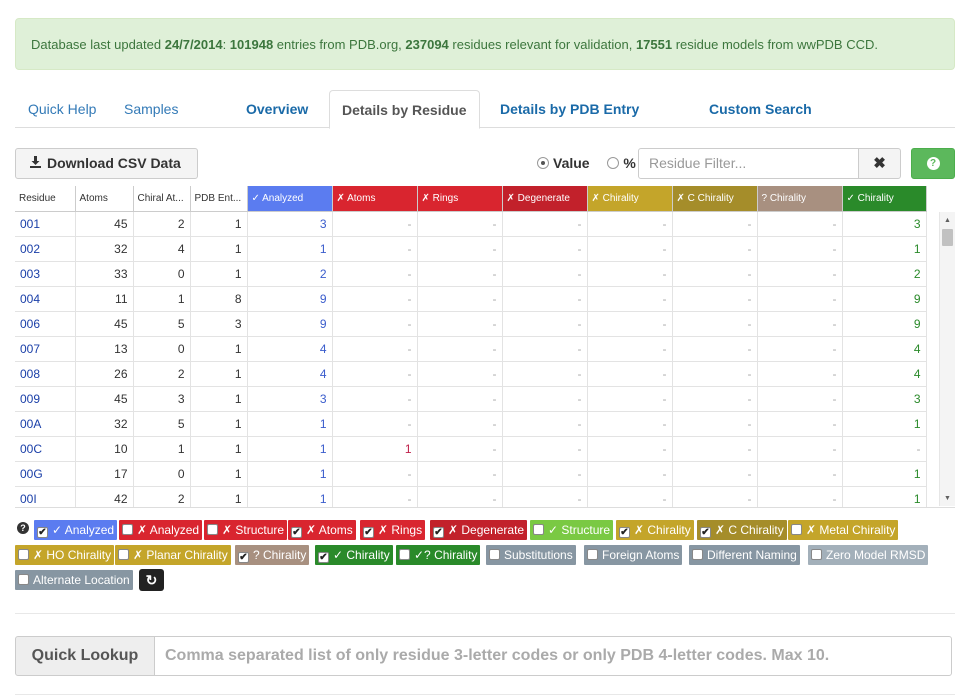 The height and width of the screenshot is (698, 968). What do you see at coordinates (479, 530) in the screenshot?
I see `legend-toggle: ✔ ✗ Degenerate` at bounding box center [479, 530].